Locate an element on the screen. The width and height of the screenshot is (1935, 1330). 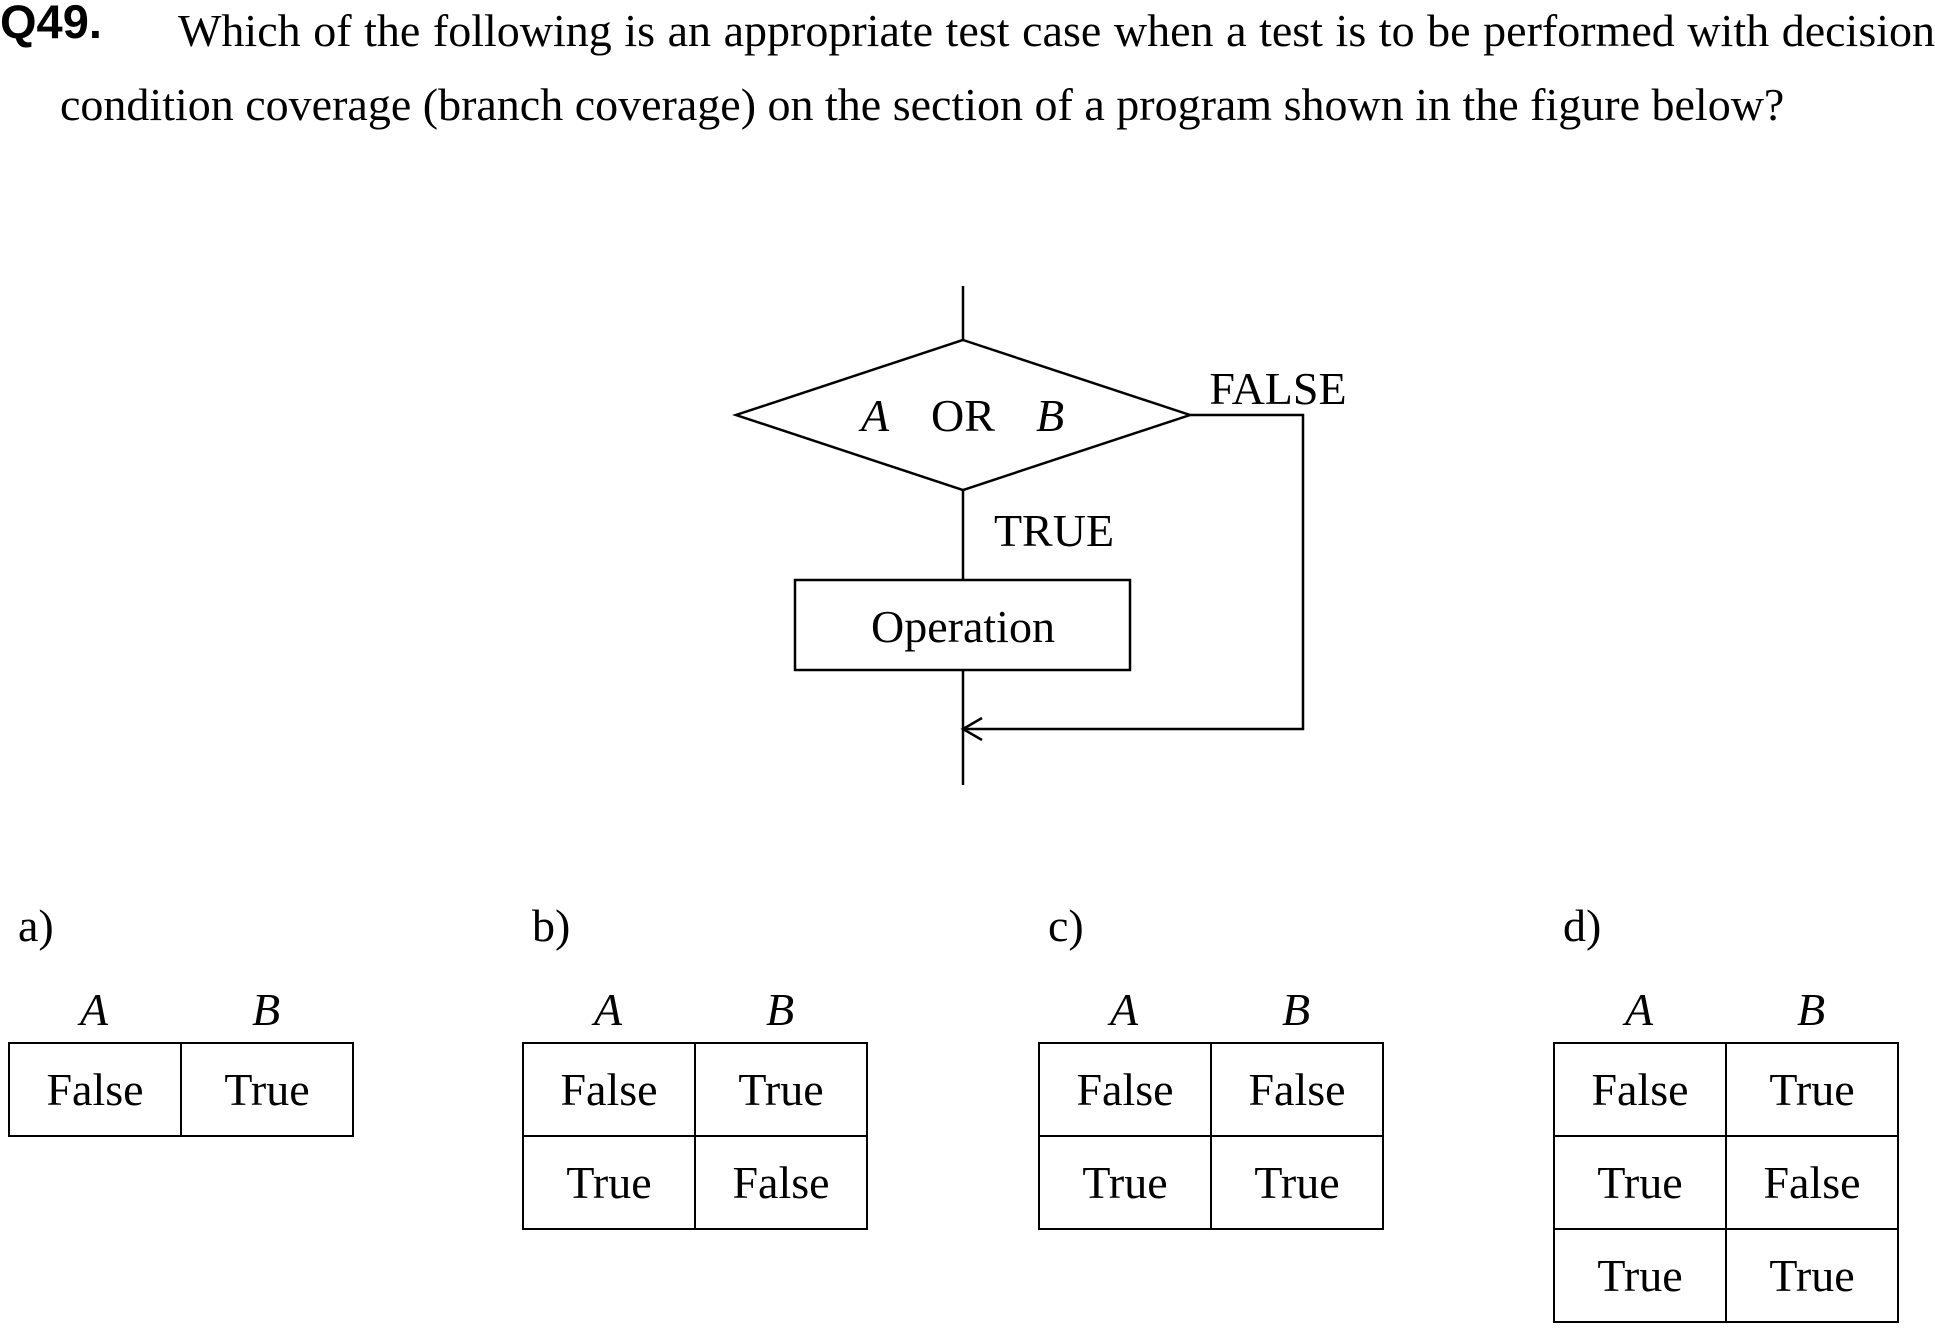
option-a-row1-a: False is located at coordinates (95, 1089).